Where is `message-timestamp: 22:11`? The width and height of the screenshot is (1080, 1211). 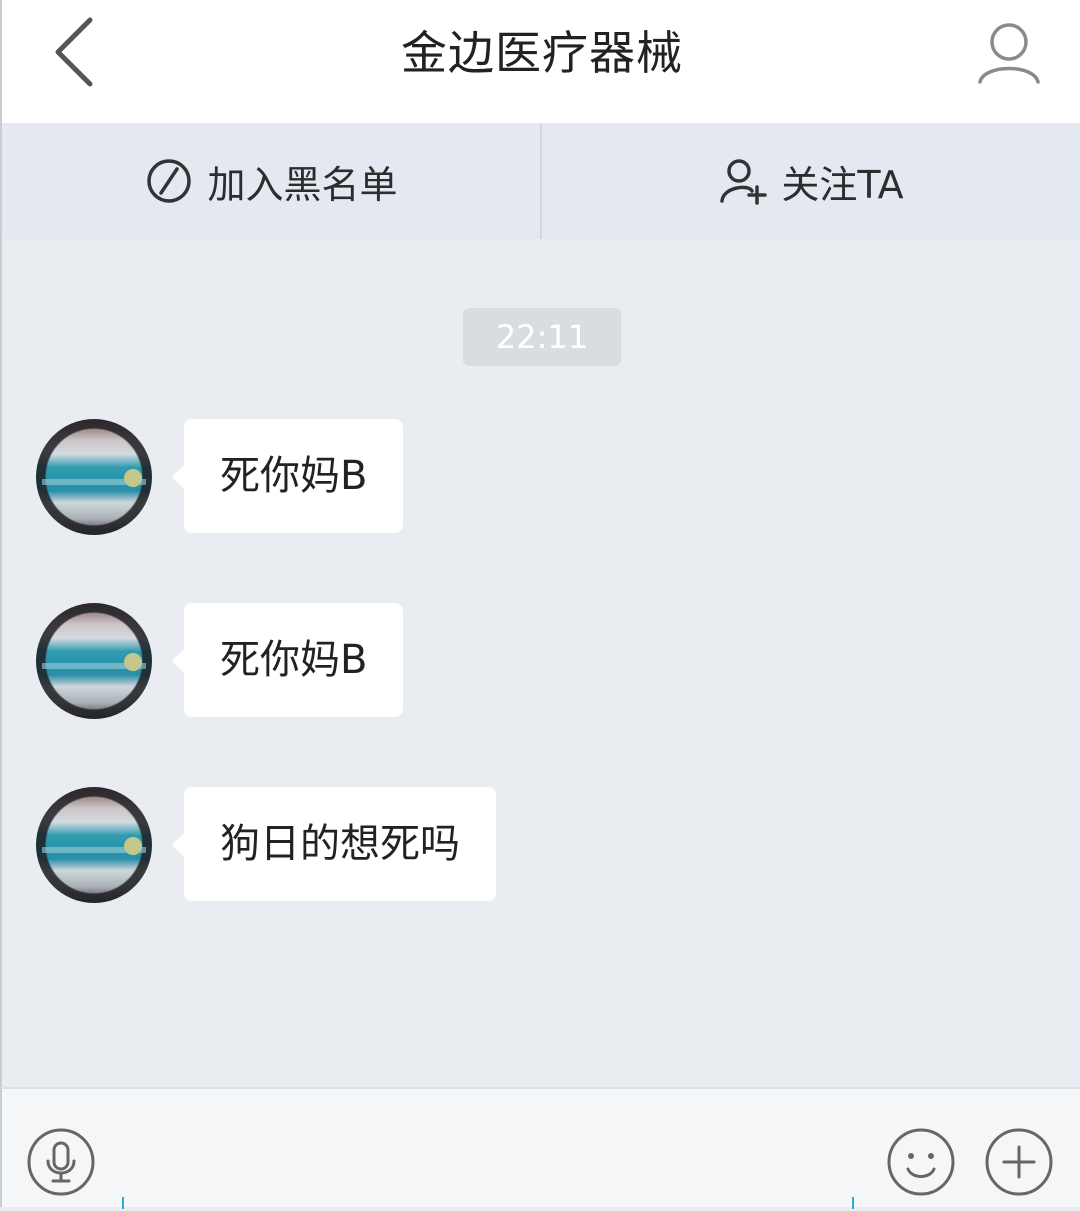
message-timestamp: 22:11 is located at coordinates (542, 337).